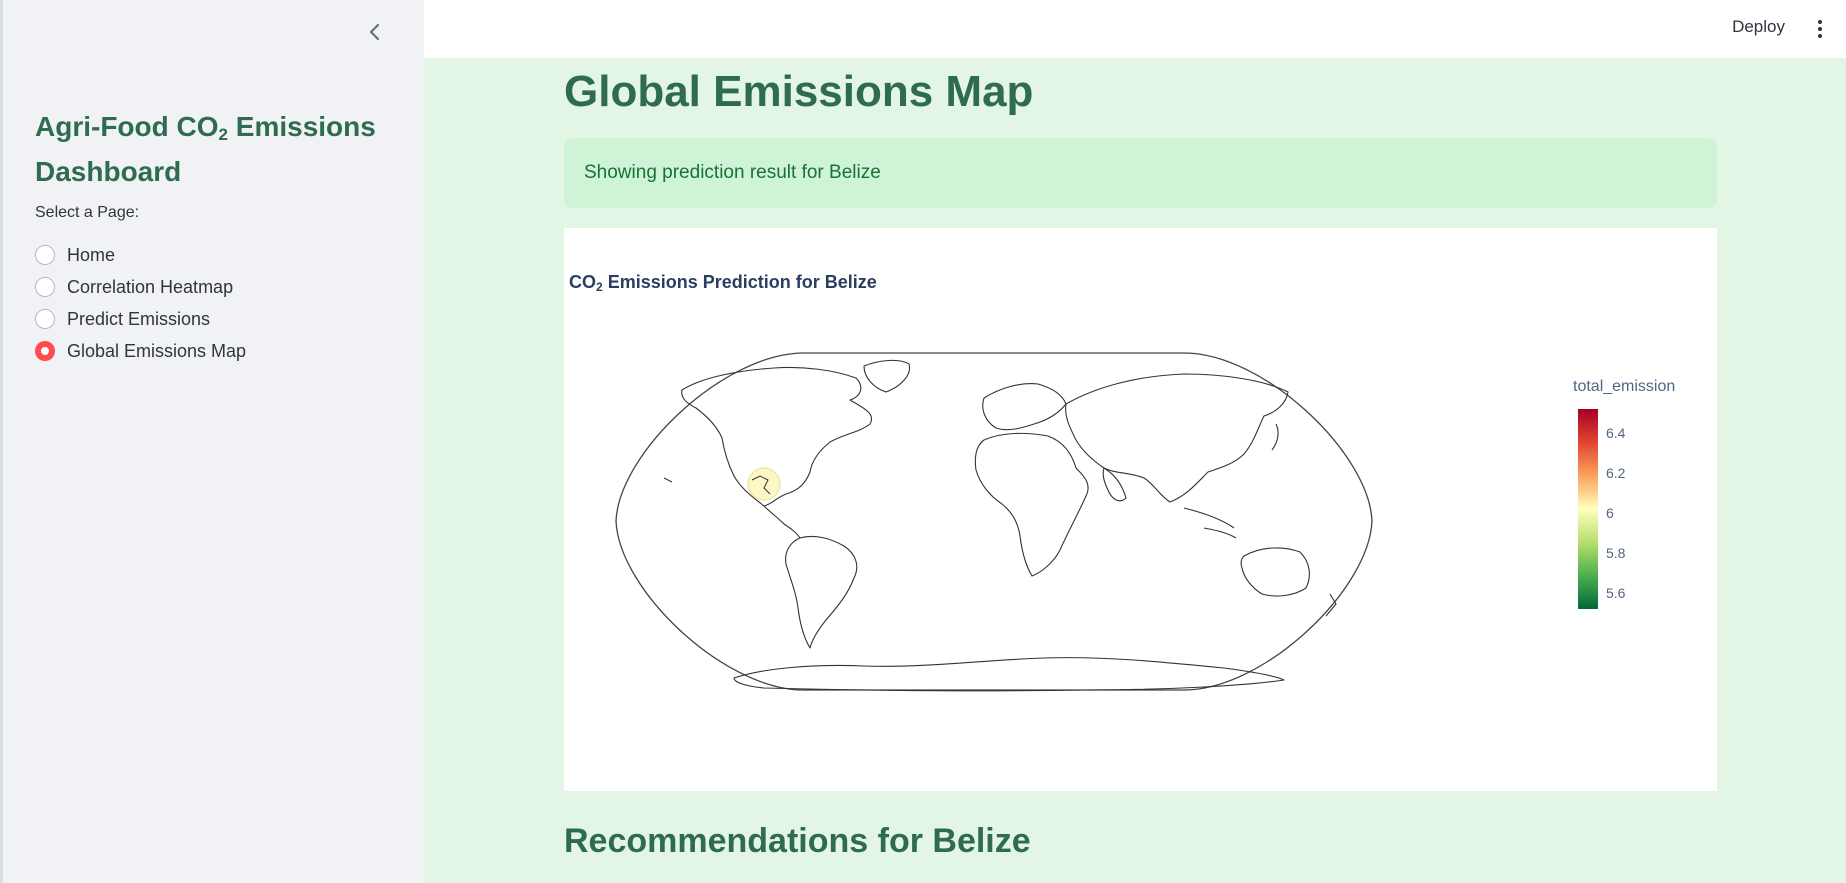 The image size is (1846, 883). Describe the element at coordinates (91, 254) in the screenshot. I see `radio-label: Home` at that location.